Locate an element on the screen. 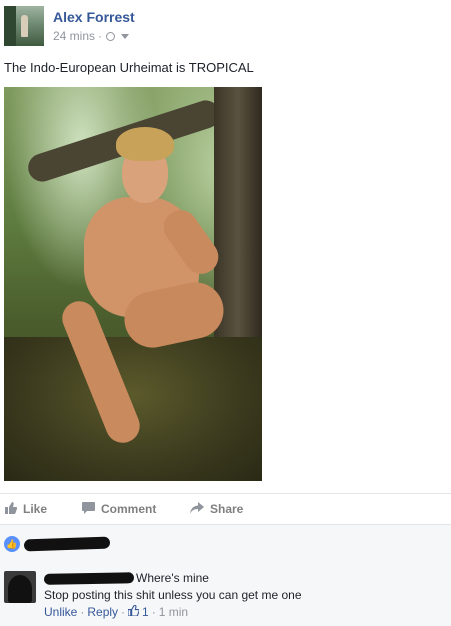 This screenshot has width=451, height=626. commenter-avatar is located at coordinates (20, 587).